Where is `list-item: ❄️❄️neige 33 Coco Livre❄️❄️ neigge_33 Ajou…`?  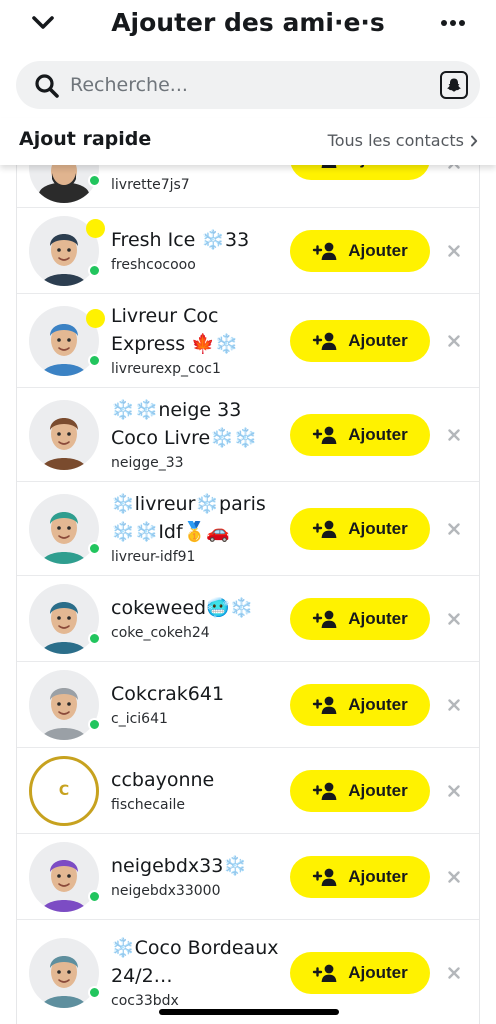 list-item: ❄️❄️neige 33 Coco Livre❄️❄️ neigge_33 Ajou… is located at coordinates (248, 435).